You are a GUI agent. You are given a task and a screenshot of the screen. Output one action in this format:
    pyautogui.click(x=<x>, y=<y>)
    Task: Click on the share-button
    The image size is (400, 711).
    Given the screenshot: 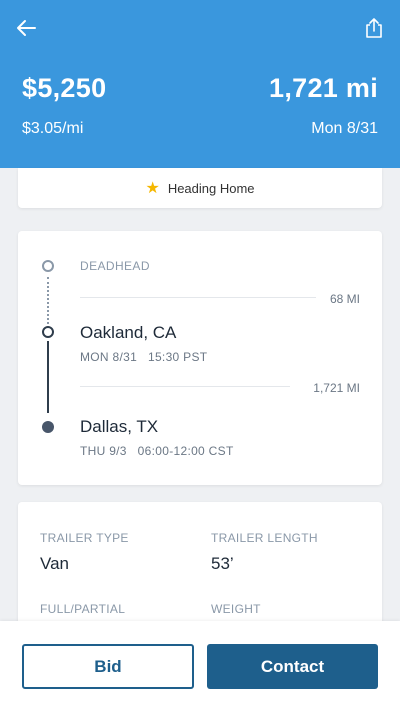 What is the action you would take?
    pyautogui.click(x=374, y=28)
    